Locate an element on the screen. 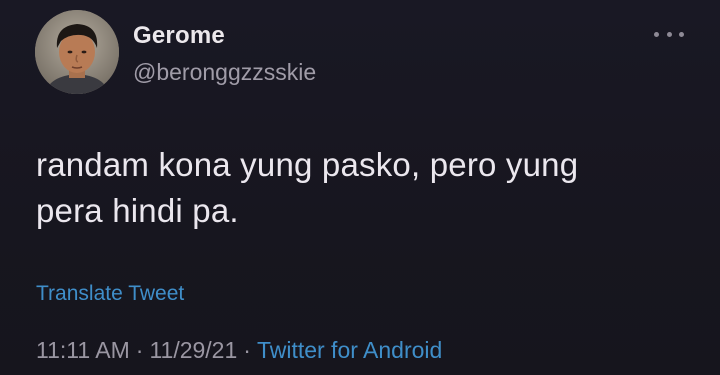 The image size is (720, 375). profile-photo is located at coordinates (77, 52).